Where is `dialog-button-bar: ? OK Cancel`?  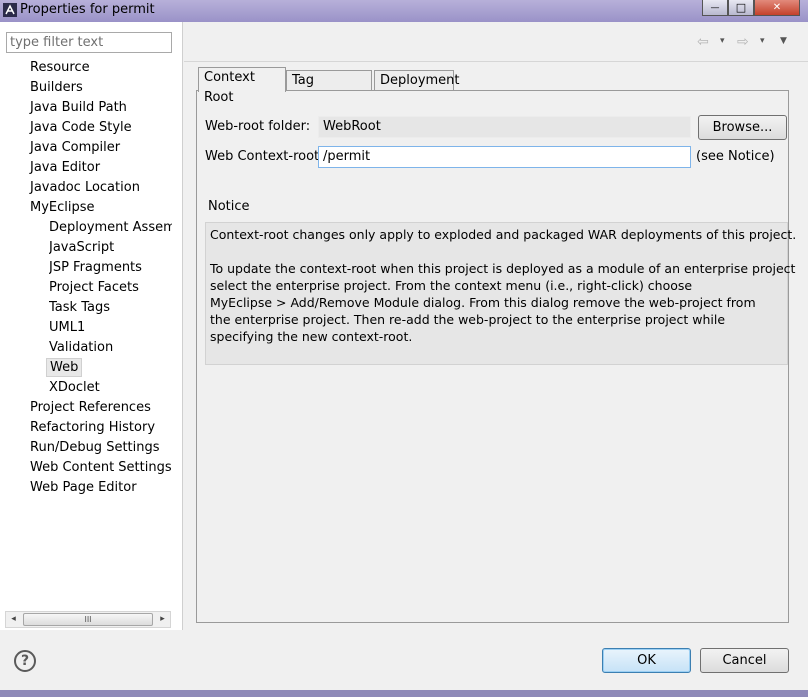 dialog-button-bar: ? OK Cancel is located at coordinates (404, 660).